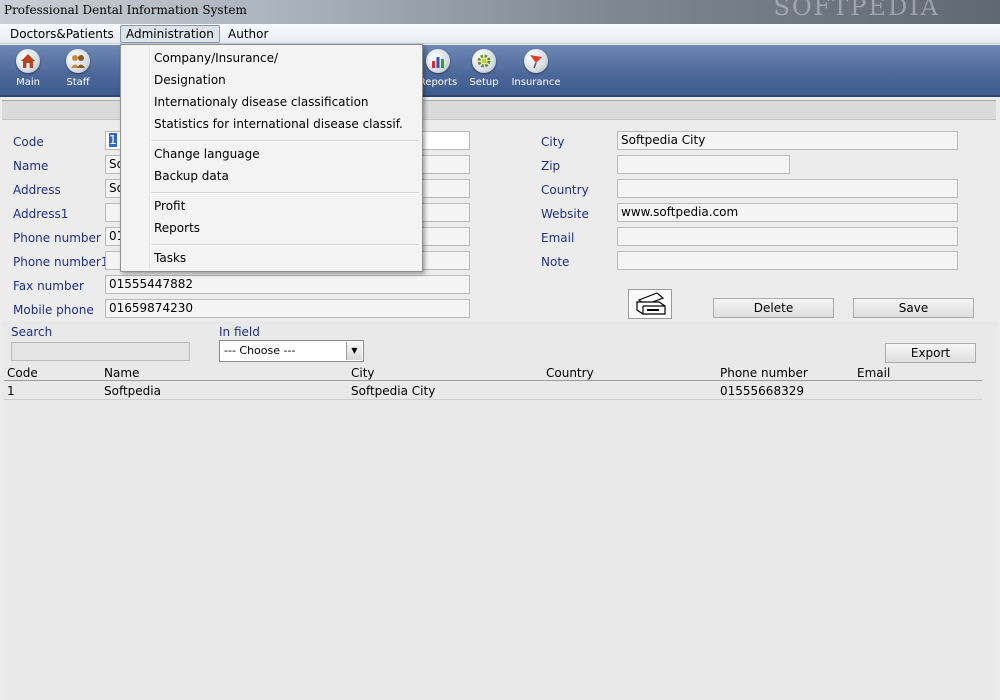 This screenshot has width=1000, height=700. Describe the element at coordinates (762, 391) in the screenshot. I see `cell-phone-number: 01555668329` at that location.